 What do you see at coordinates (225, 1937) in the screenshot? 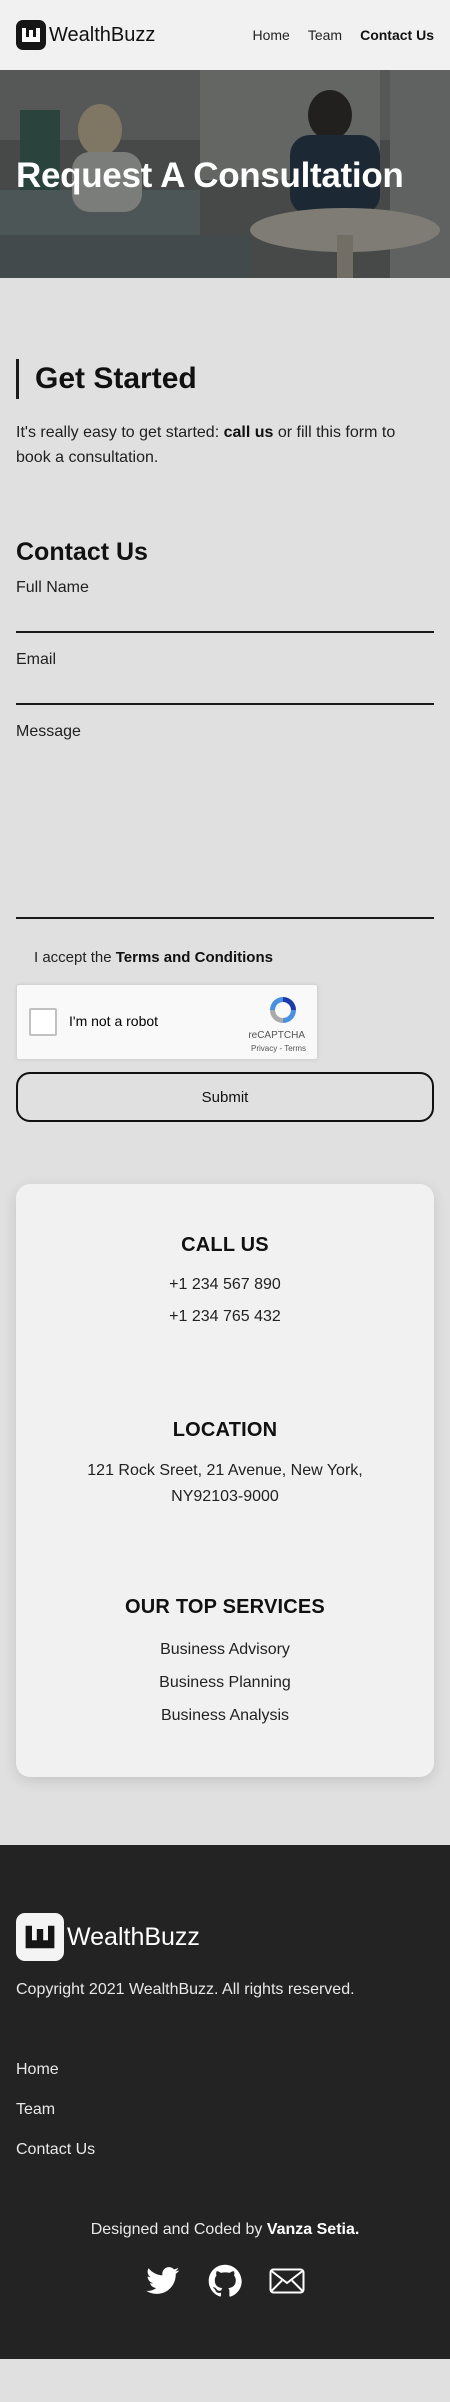
I see `footer-brand-link: WealthBuzz` at bounding box center [225, 1937].